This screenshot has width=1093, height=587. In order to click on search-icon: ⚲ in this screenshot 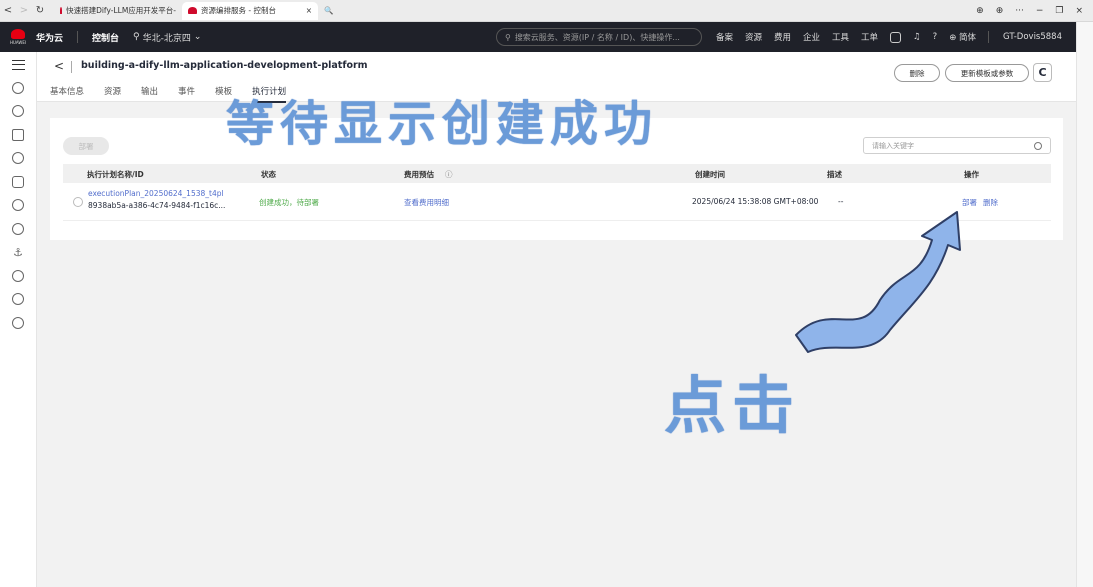, I will do `click(507, 37)`.